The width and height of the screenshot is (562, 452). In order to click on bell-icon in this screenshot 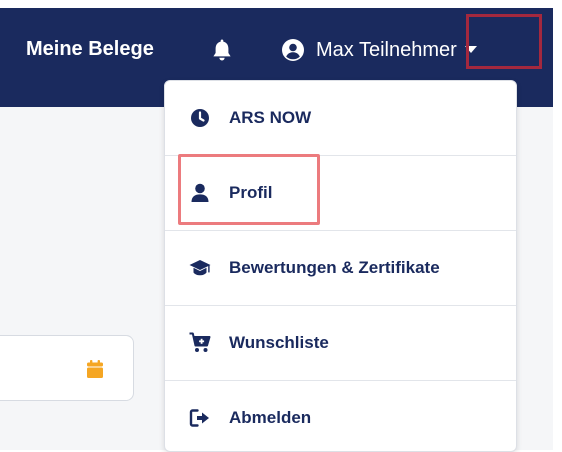, I will do `click(222, 50)`.